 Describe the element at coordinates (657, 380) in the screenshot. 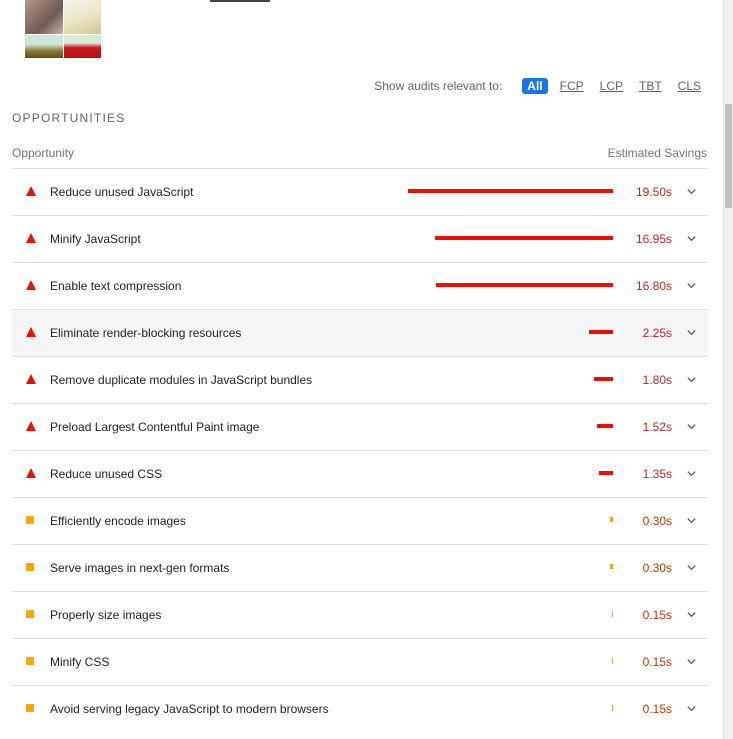

I see `estimated-savings-value: 1.80s` at that location.